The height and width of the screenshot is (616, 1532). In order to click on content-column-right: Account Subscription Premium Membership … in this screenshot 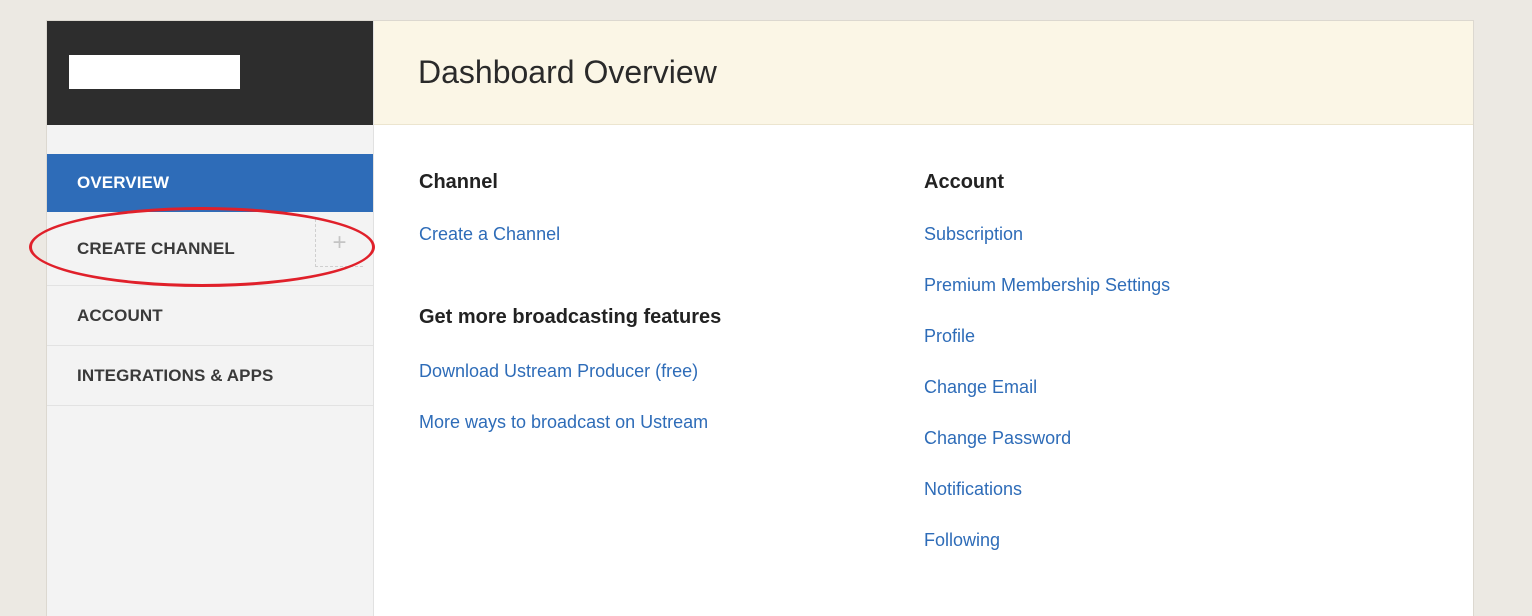, I will do `click(1047, 361)`.